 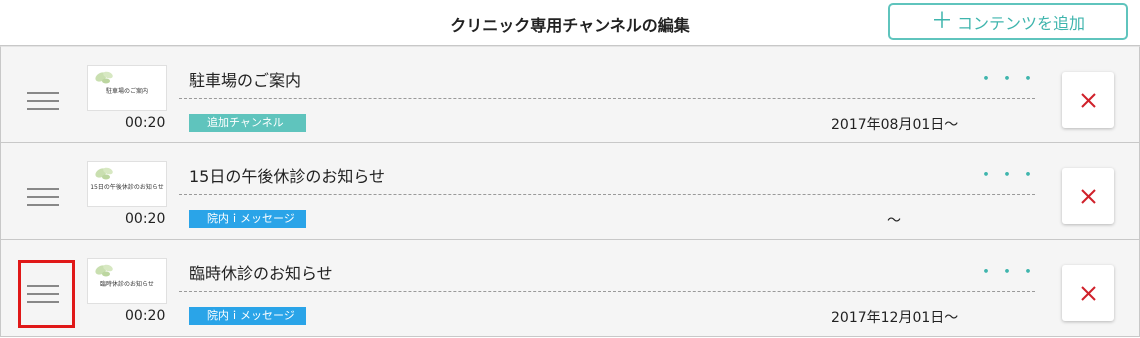 What do you see at coordinates (895, 125) in the screenshot?
I see `date-range: 2017年08月01日〜` at bounding box center [895, 125].